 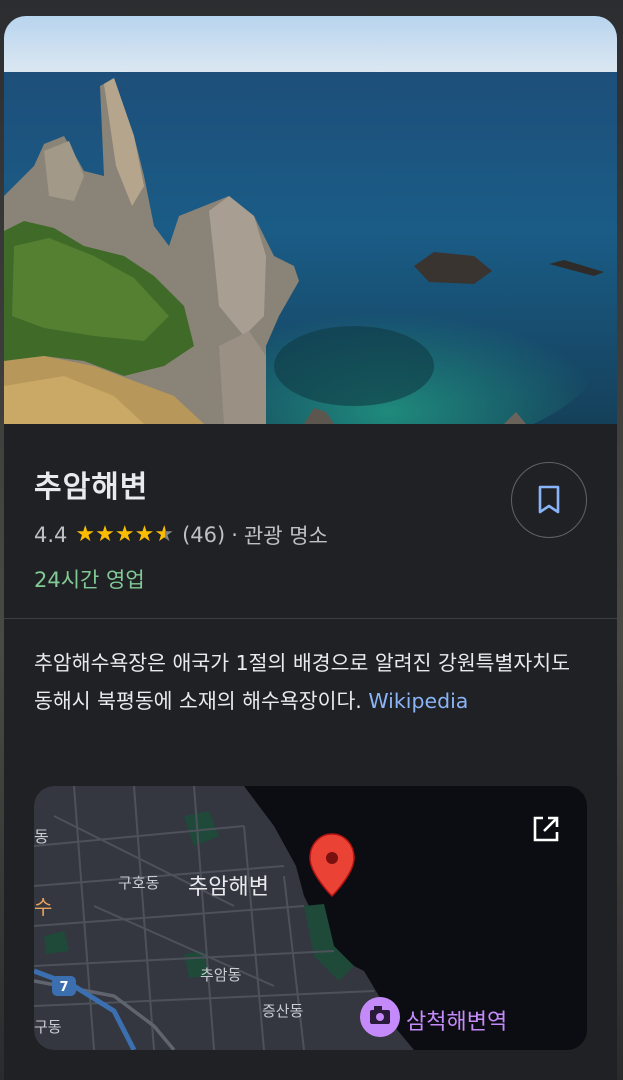 I want to click on rating-row: 4.4 ★ ★ ★ ★ ★ (46) · 관광 명소, so click(x=181, y=535).